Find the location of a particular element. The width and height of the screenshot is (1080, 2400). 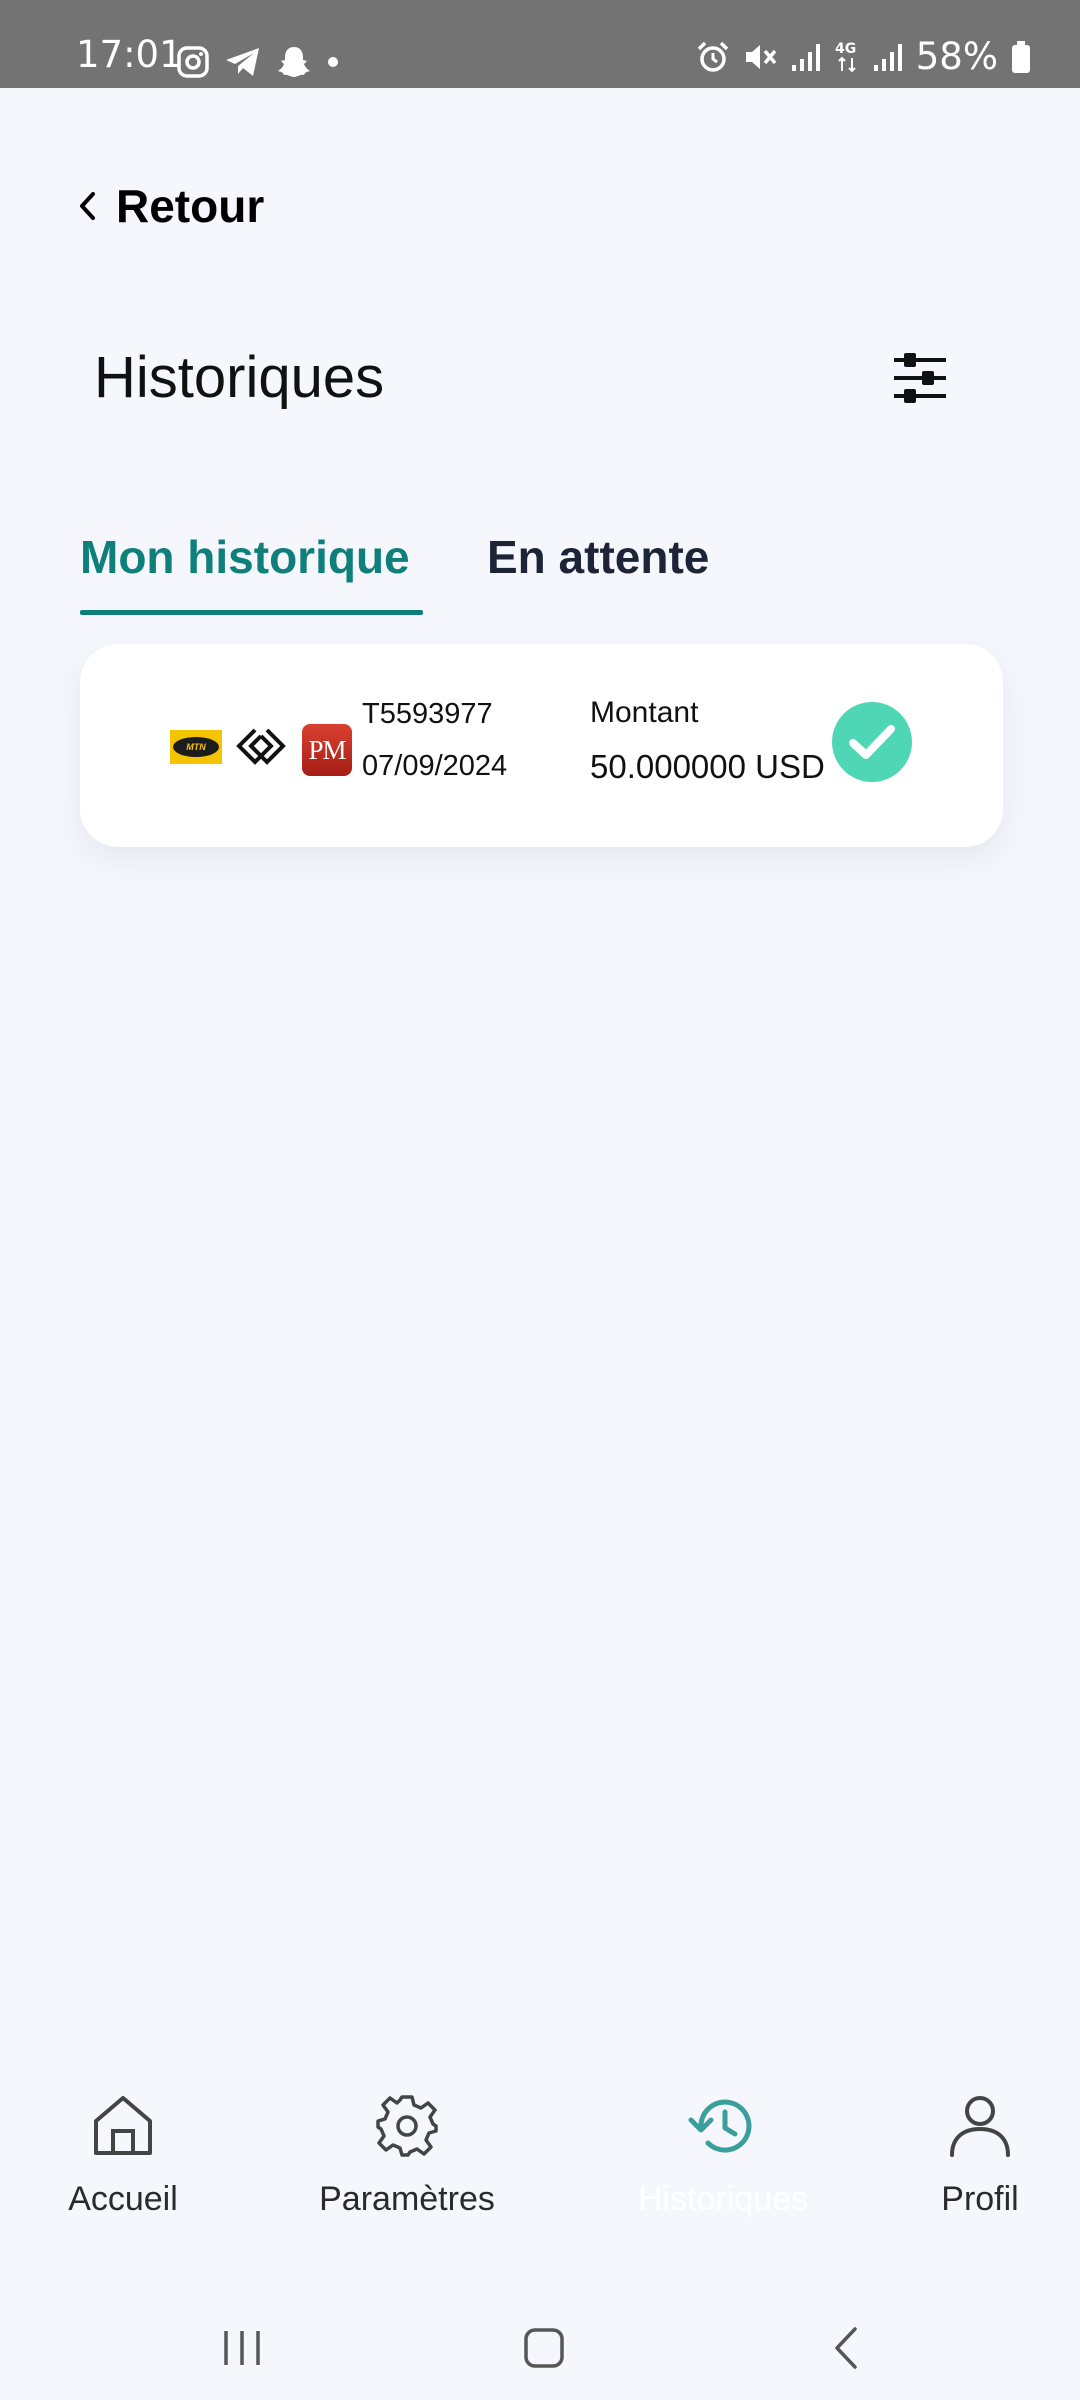

back-system-button is located at coordinates (846, 2348).